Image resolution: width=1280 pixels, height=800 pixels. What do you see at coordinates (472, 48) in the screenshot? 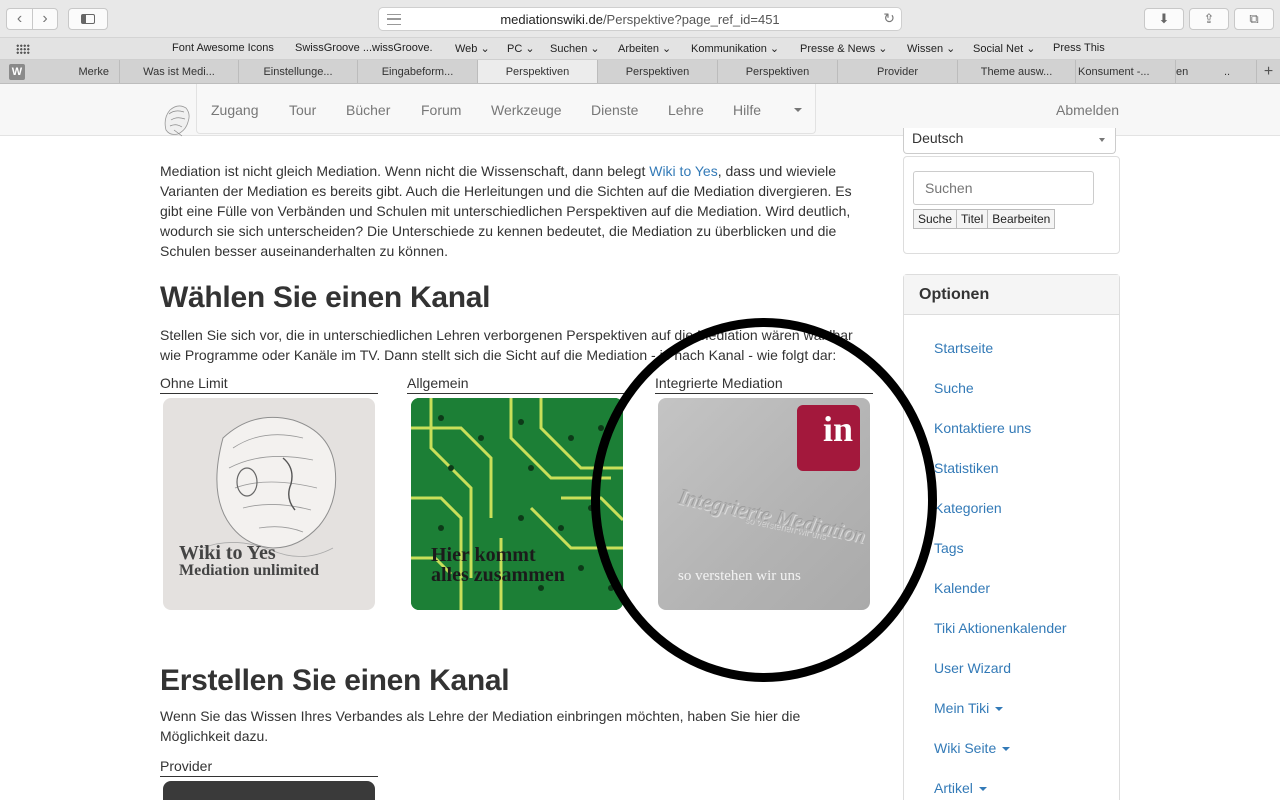
I see `bookmark-item: Web ⌄` at bounding box center [472, 48].